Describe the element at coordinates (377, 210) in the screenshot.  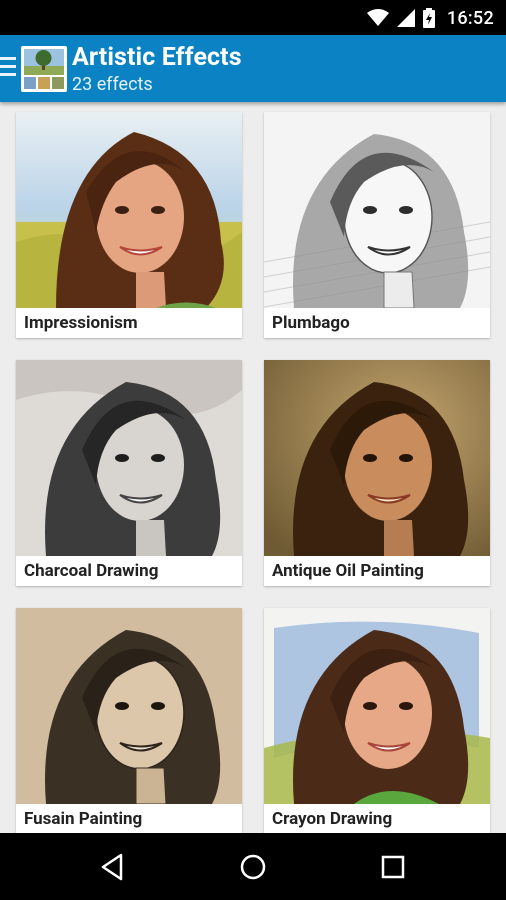
I see `plumbago-thumbnail` at that location.